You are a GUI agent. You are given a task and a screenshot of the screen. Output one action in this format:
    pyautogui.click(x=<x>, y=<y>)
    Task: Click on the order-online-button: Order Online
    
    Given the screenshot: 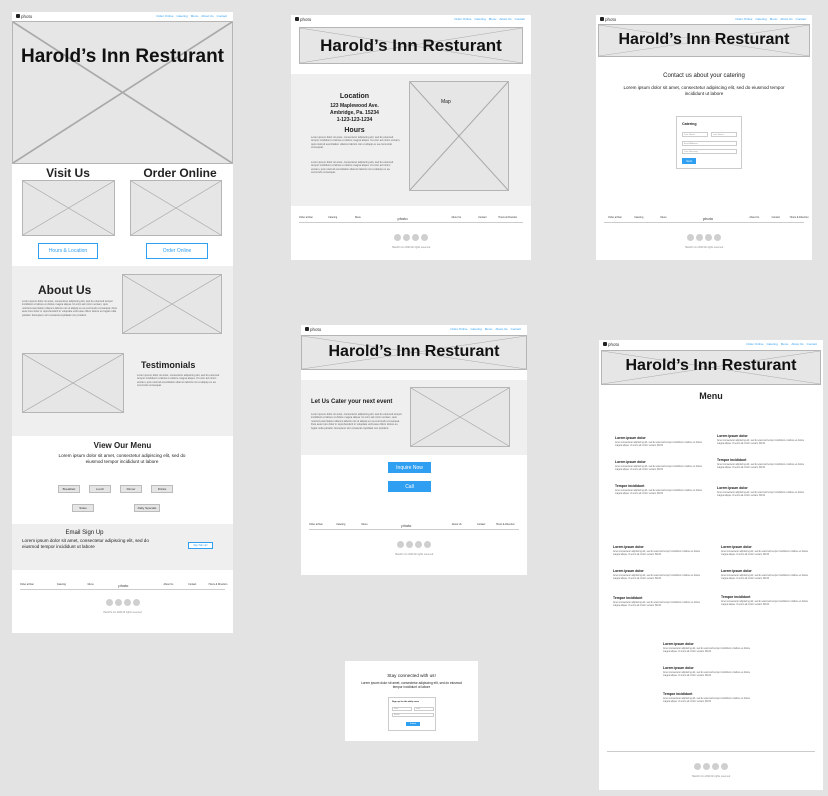 What is the action you would take?
    pyautogui.click(x=177, y=251)
    